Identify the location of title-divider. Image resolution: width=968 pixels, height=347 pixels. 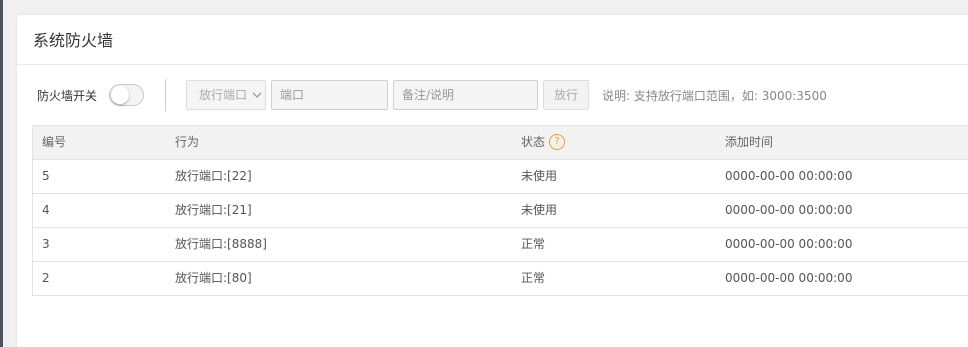
(492, 64).